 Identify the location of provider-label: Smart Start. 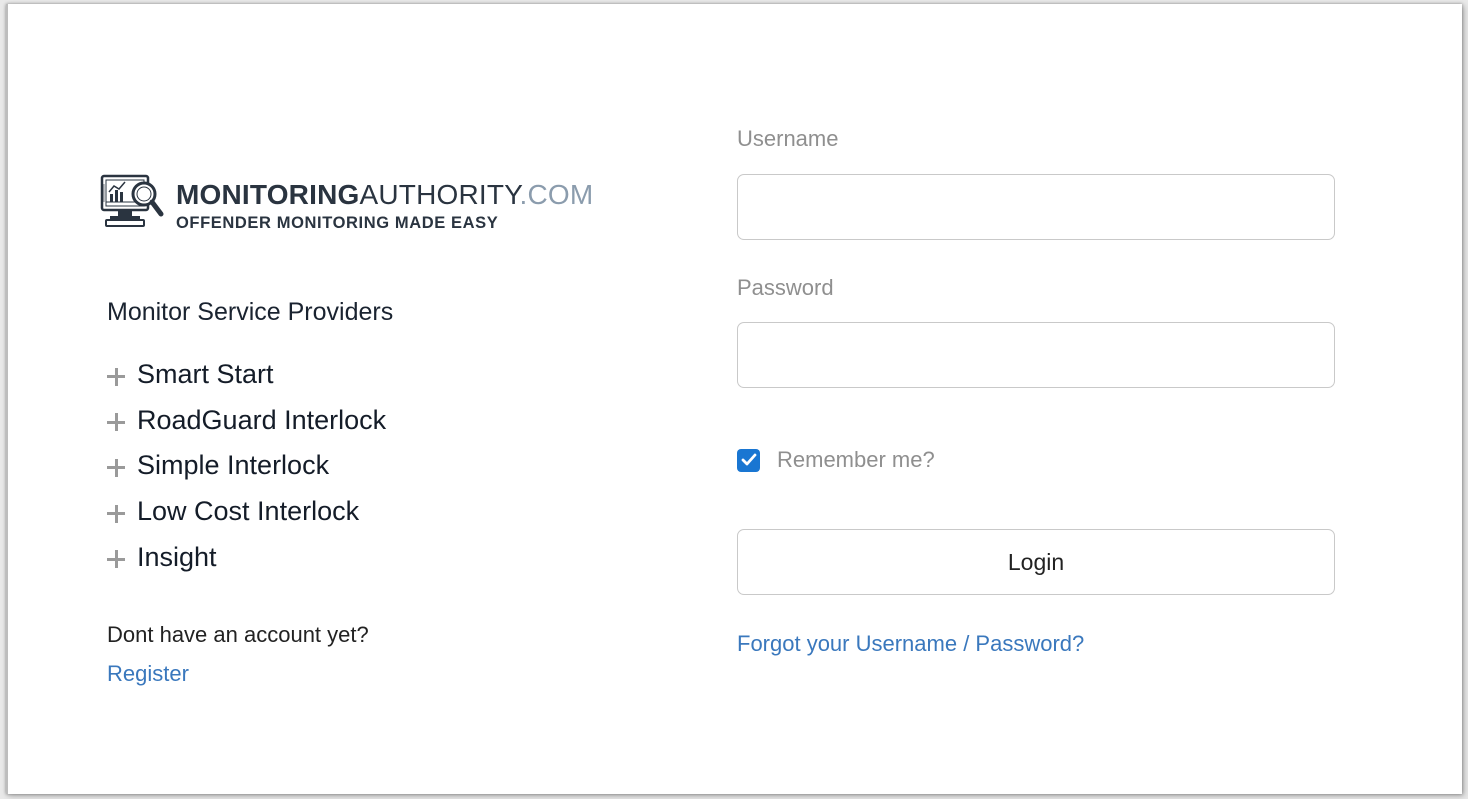
(205, 374).